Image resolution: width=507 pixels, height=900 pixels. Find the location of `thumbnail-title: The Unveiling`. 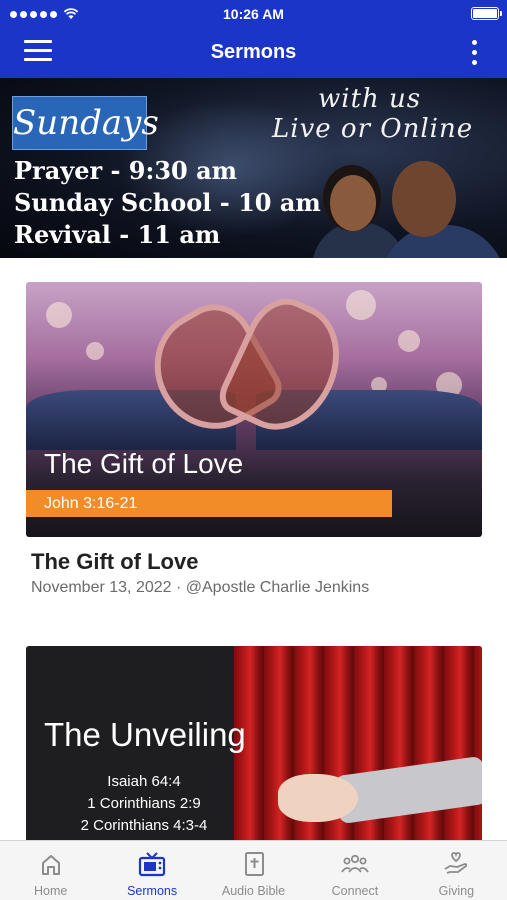

thumbnail-title: The Unveiling is located at coordinates (145, 734).